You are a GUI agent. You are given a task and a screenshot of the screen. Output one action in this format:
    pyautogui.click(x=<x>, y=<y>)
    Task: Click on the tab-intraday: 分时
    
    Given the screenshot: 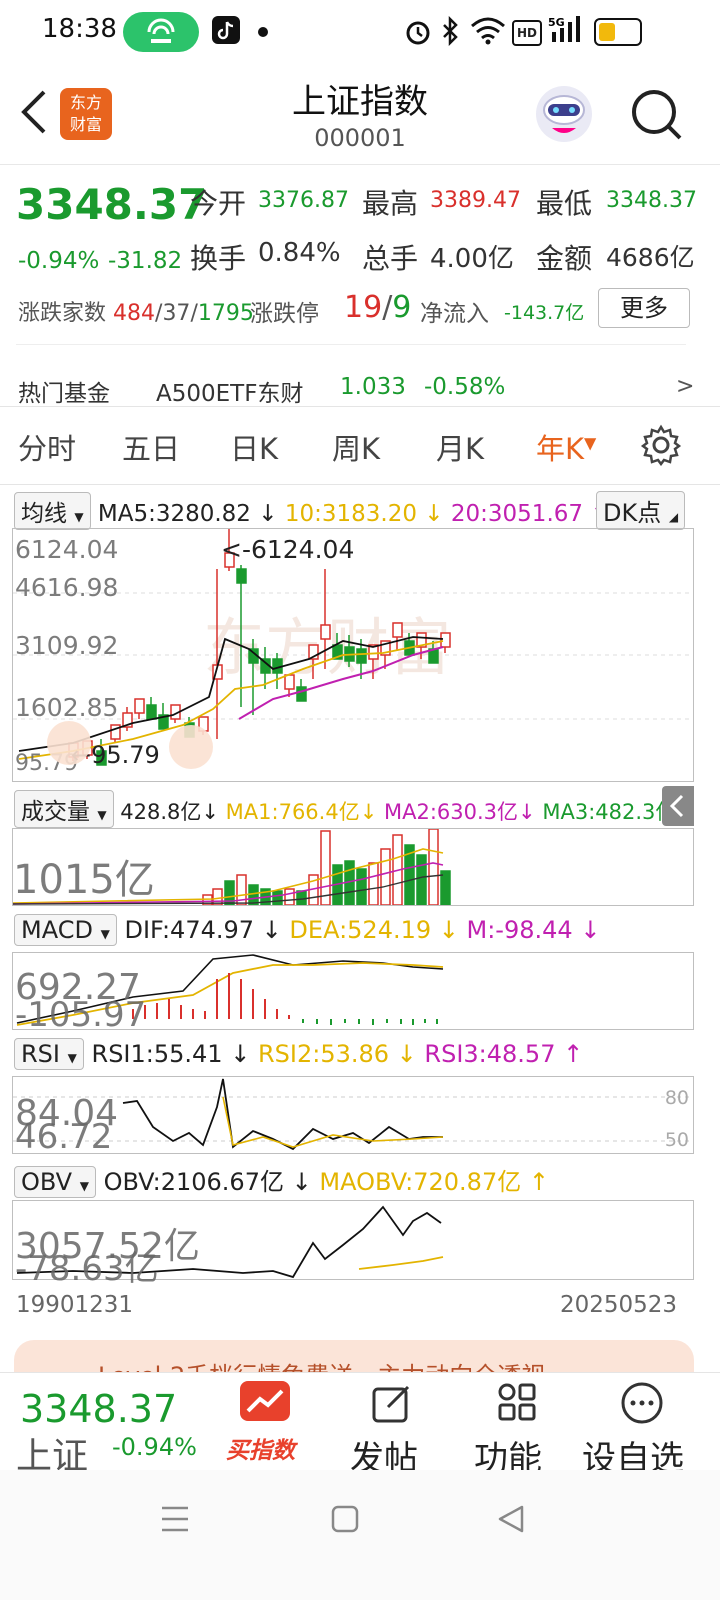 What is the action you would take?
    pyautogui.click(x=47, y=447)
    